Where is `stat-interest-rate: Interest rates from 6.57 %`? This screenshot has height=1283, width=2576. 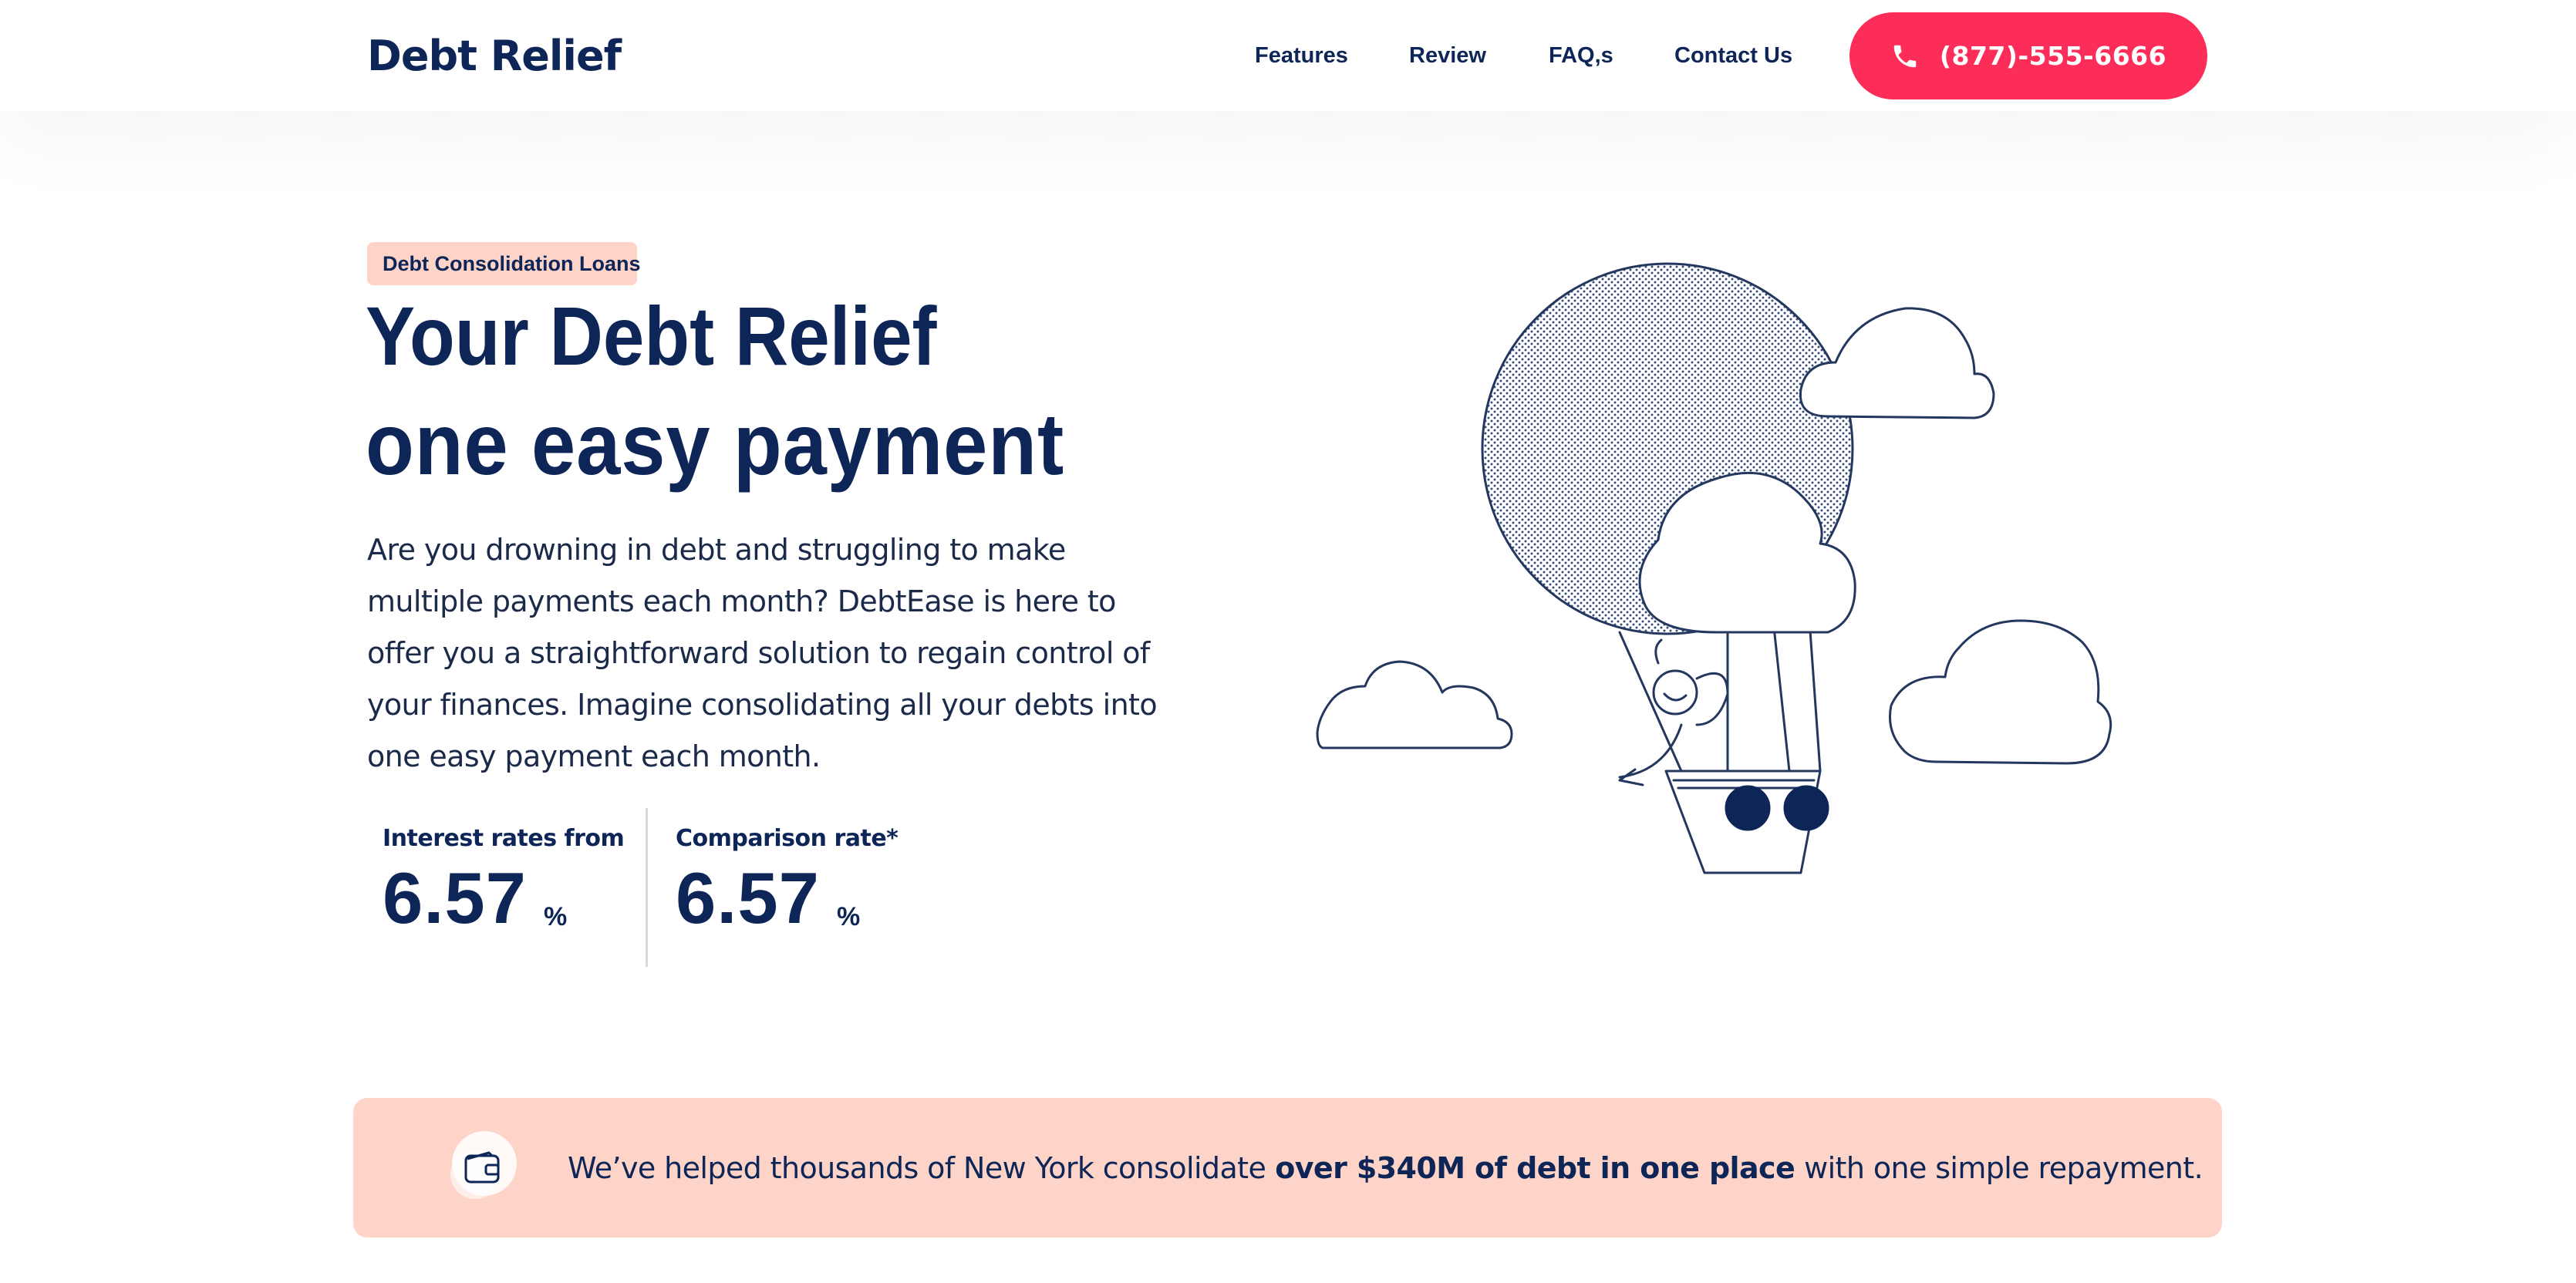
stat-interest-rate: Interest rates from 6.57 % is located at coordinates (504, 881).